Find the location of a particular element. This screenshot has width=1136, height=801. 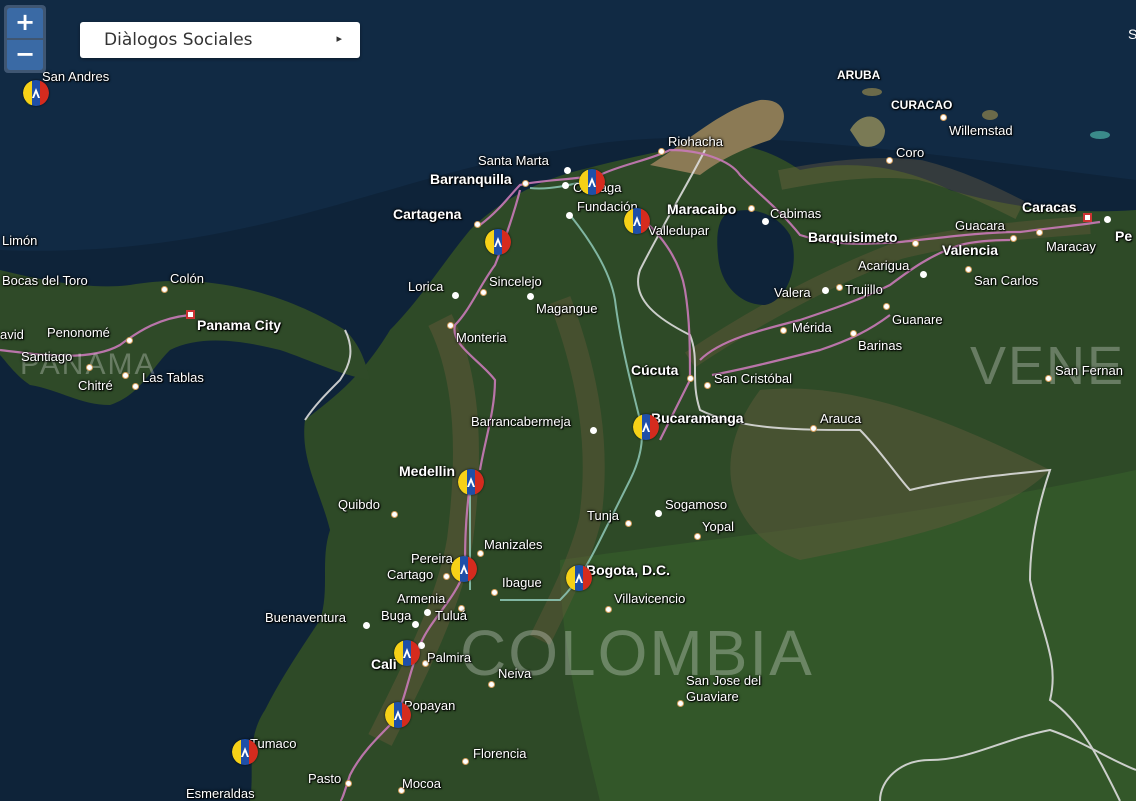

place-label: Palmira is located at coordinates (449, 657).